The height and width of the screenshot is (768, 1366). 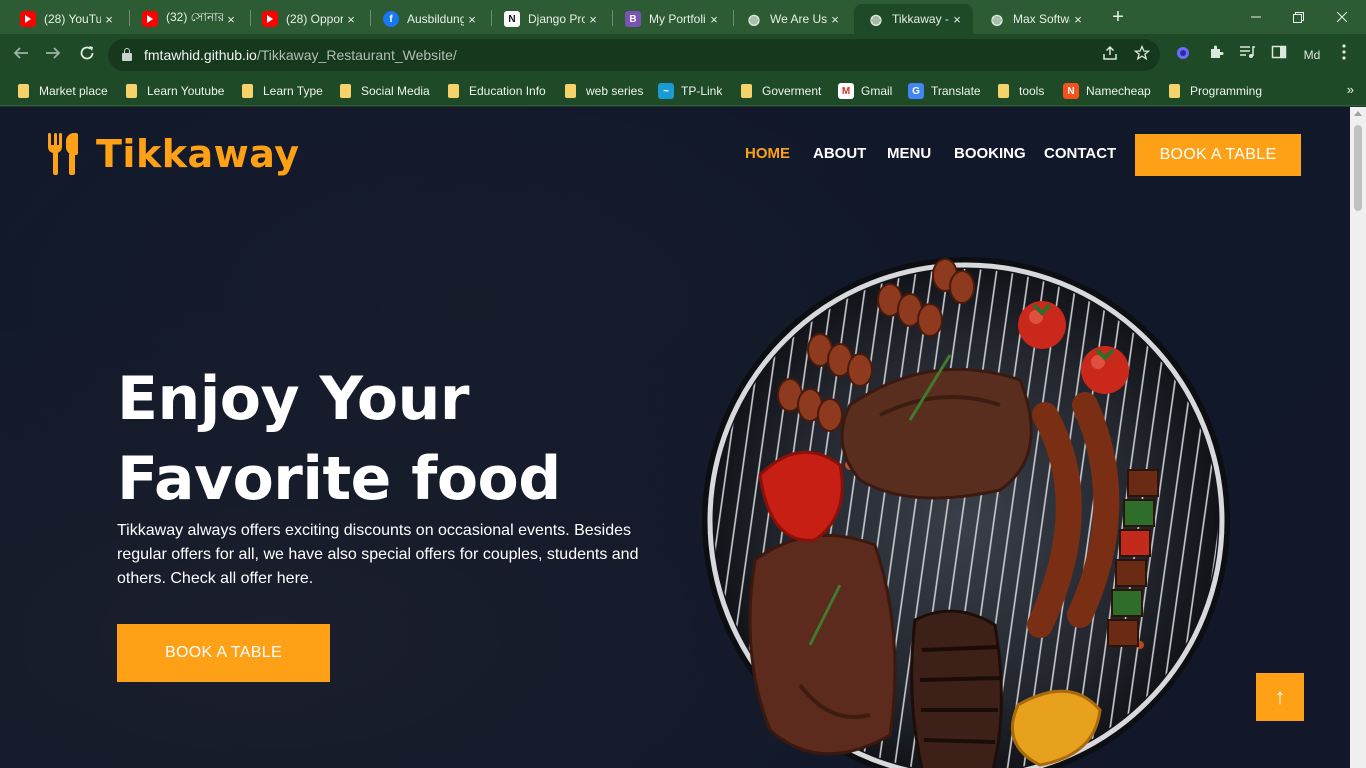 What do you see at coordinates (53, 55) in the screenshot?
I see `forward-button` at bounding box center [53, 55].